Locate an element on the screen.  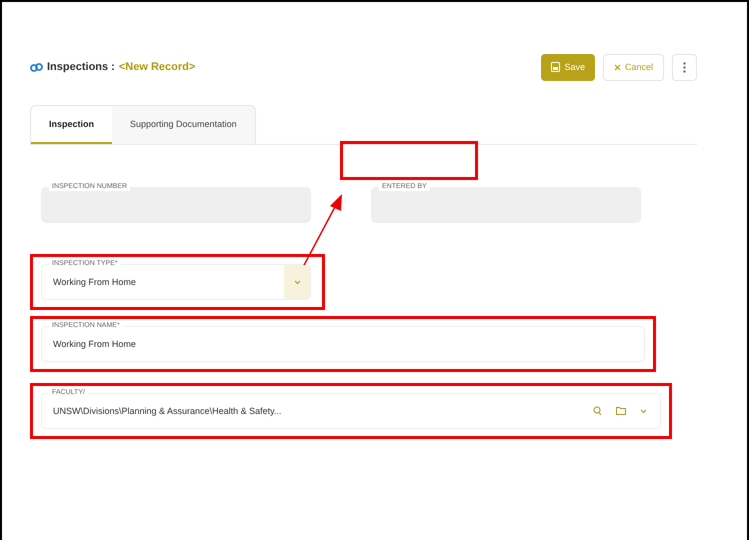
folder-icon is located at coordinates (621, 411).